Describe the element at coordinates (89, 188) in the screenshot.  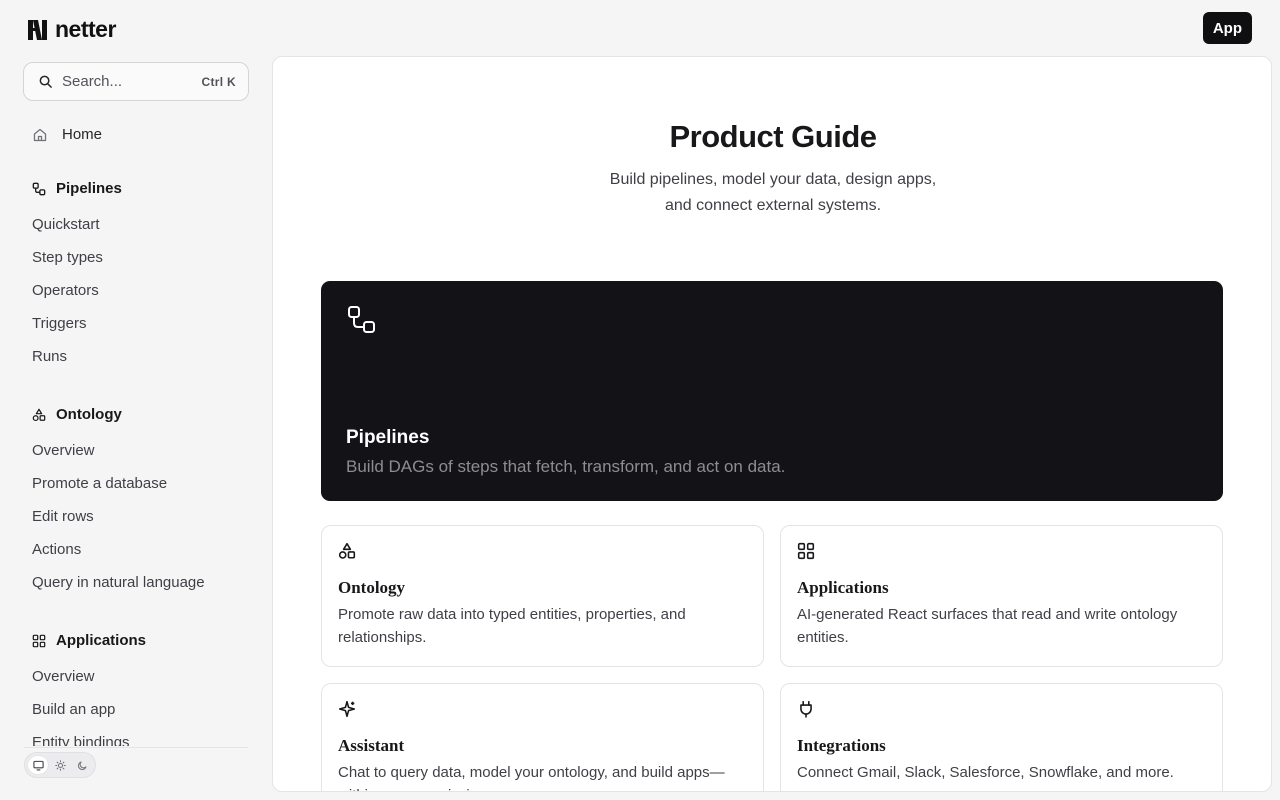
I see `sidebar-section-label: Pipelines` at that location.